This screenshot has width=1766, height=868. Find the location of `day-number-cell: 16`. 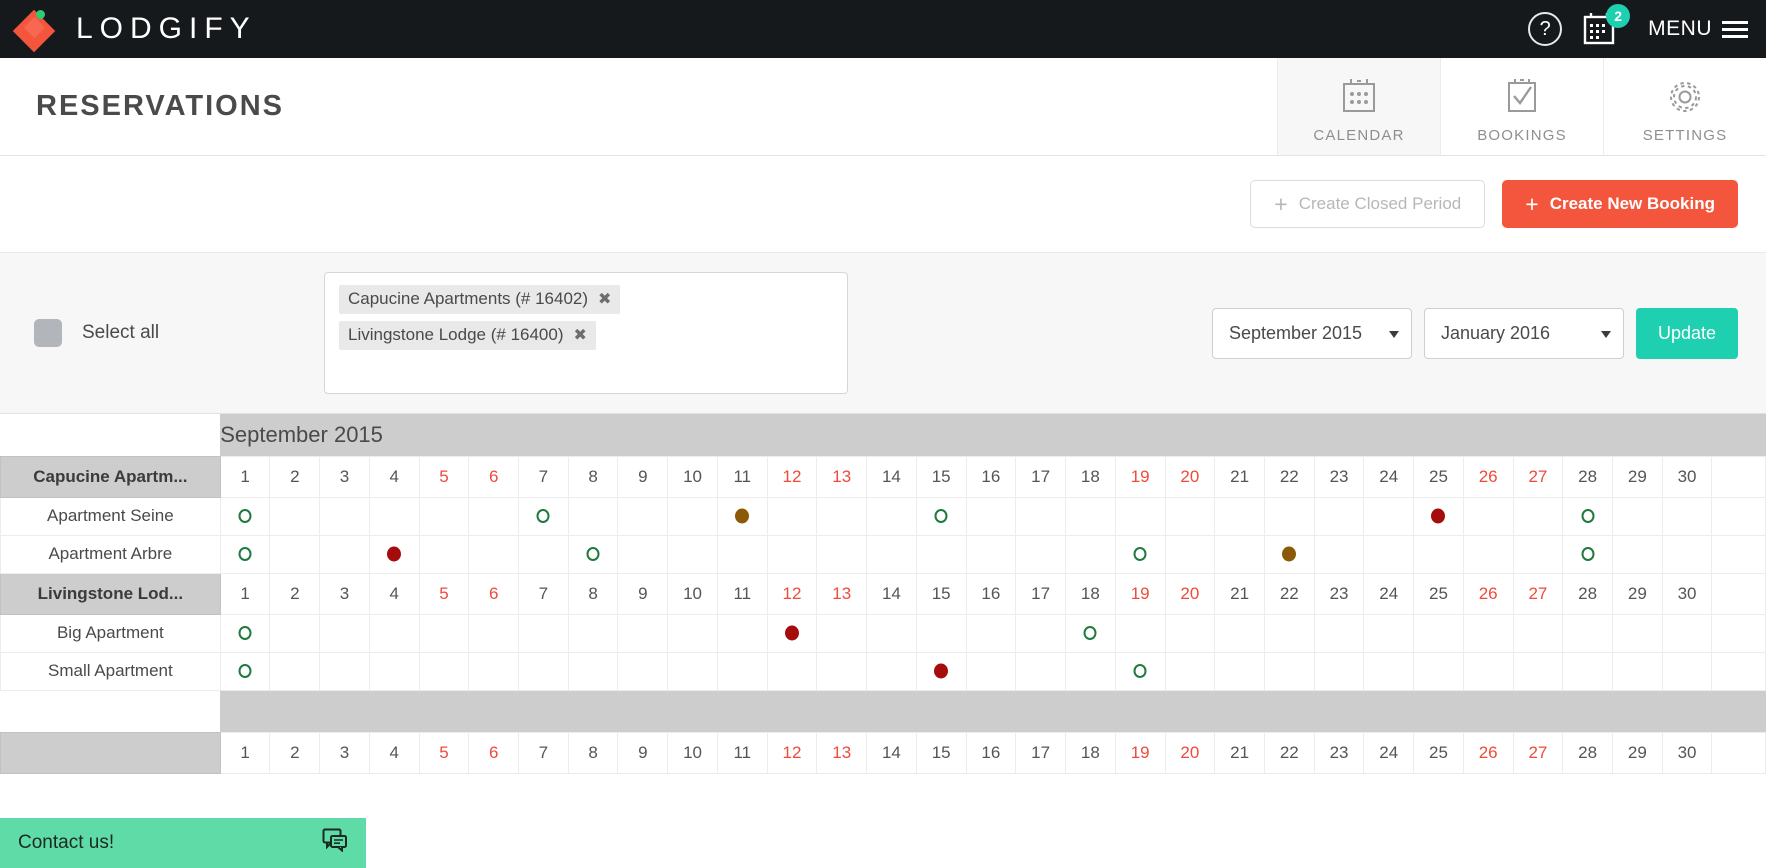

day-number-cell: 16 is located at coordinates (991, 476).